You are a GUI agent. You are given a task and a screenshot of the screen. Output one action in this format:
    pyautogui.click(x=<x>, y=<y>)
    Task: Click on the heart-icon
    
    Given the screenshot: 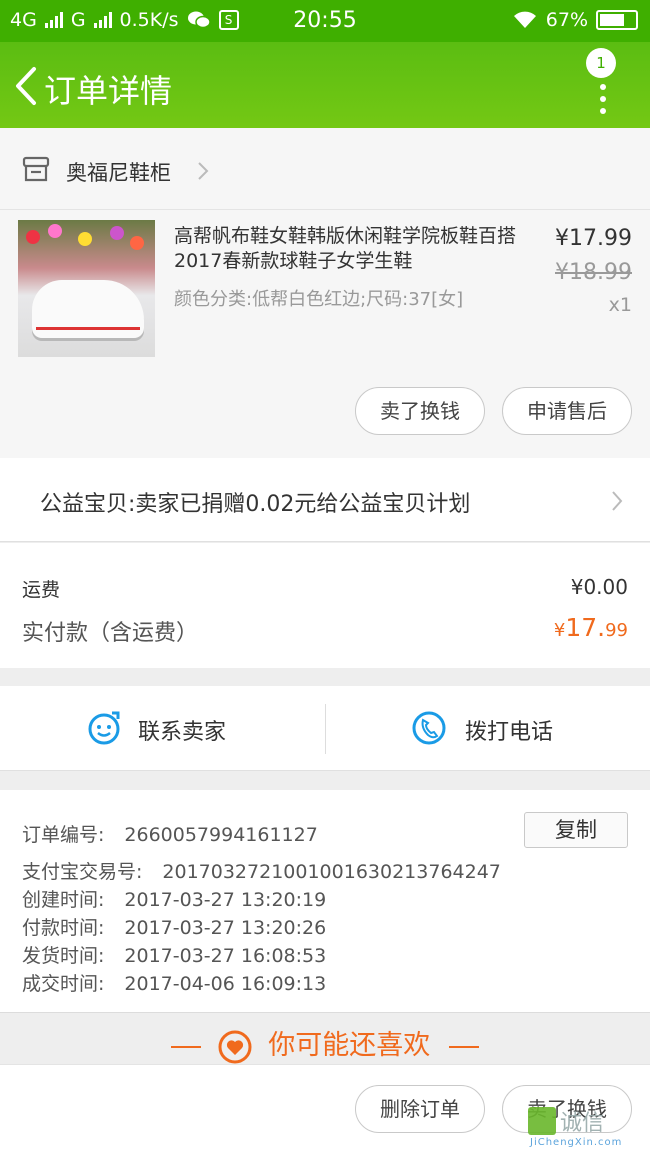 What is the action you would take?
    pyautogui.click(x=235, y=1046)
    